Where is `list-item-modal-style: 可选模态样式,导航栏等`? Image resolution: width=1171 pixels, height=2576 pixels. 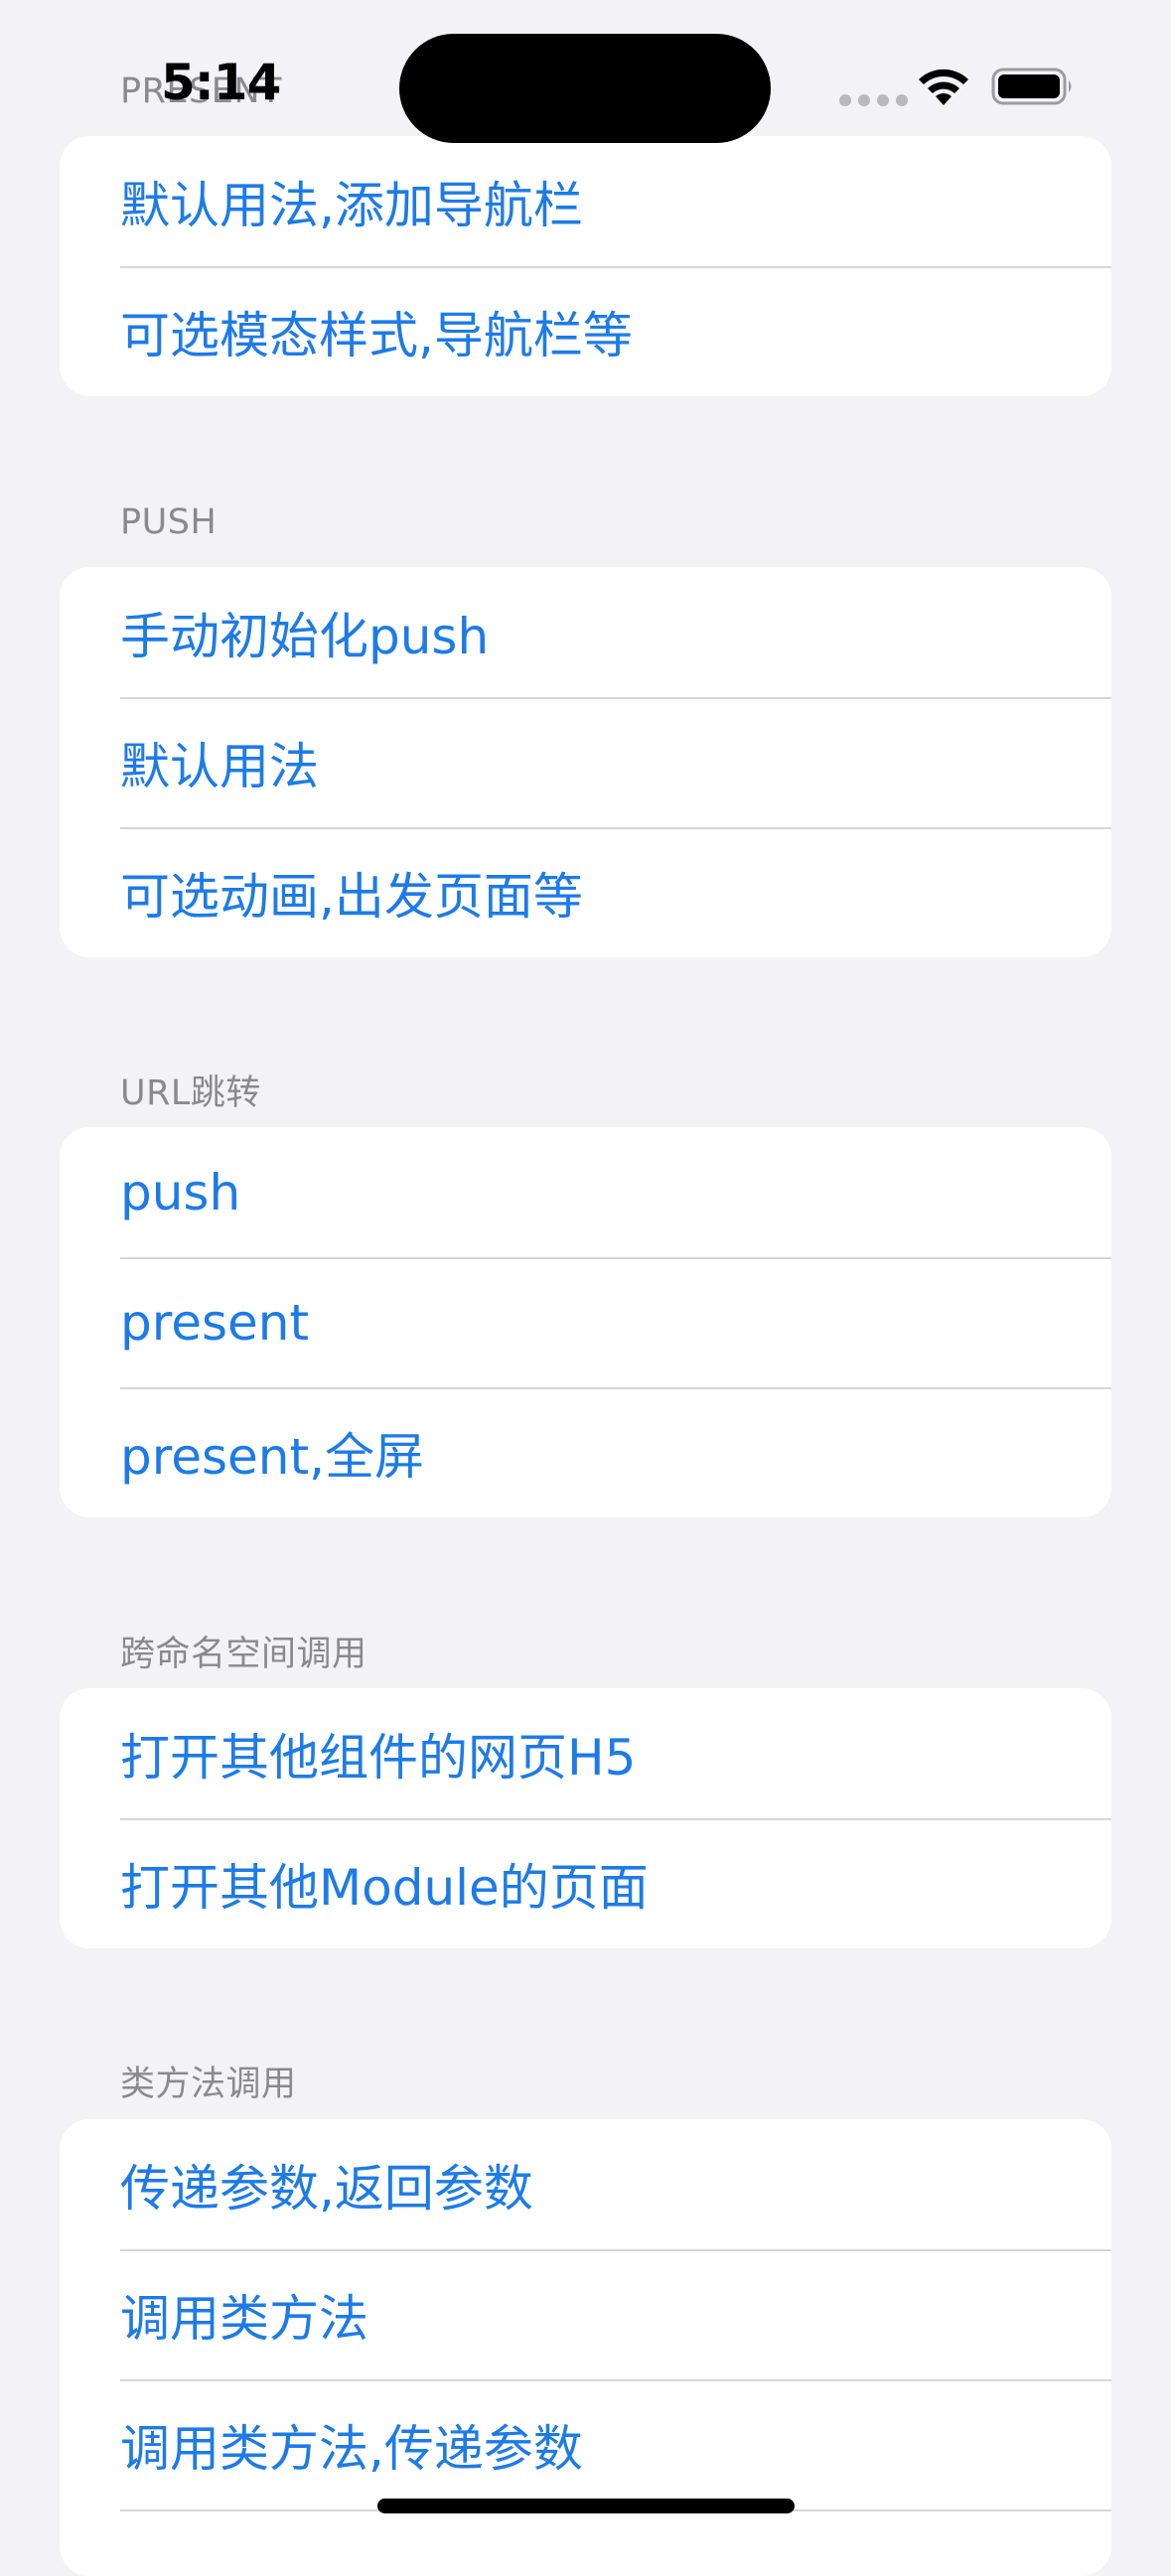
list-item-modal-style: 可选模态样式,导航栏等 is located at coordinates (585, 331).